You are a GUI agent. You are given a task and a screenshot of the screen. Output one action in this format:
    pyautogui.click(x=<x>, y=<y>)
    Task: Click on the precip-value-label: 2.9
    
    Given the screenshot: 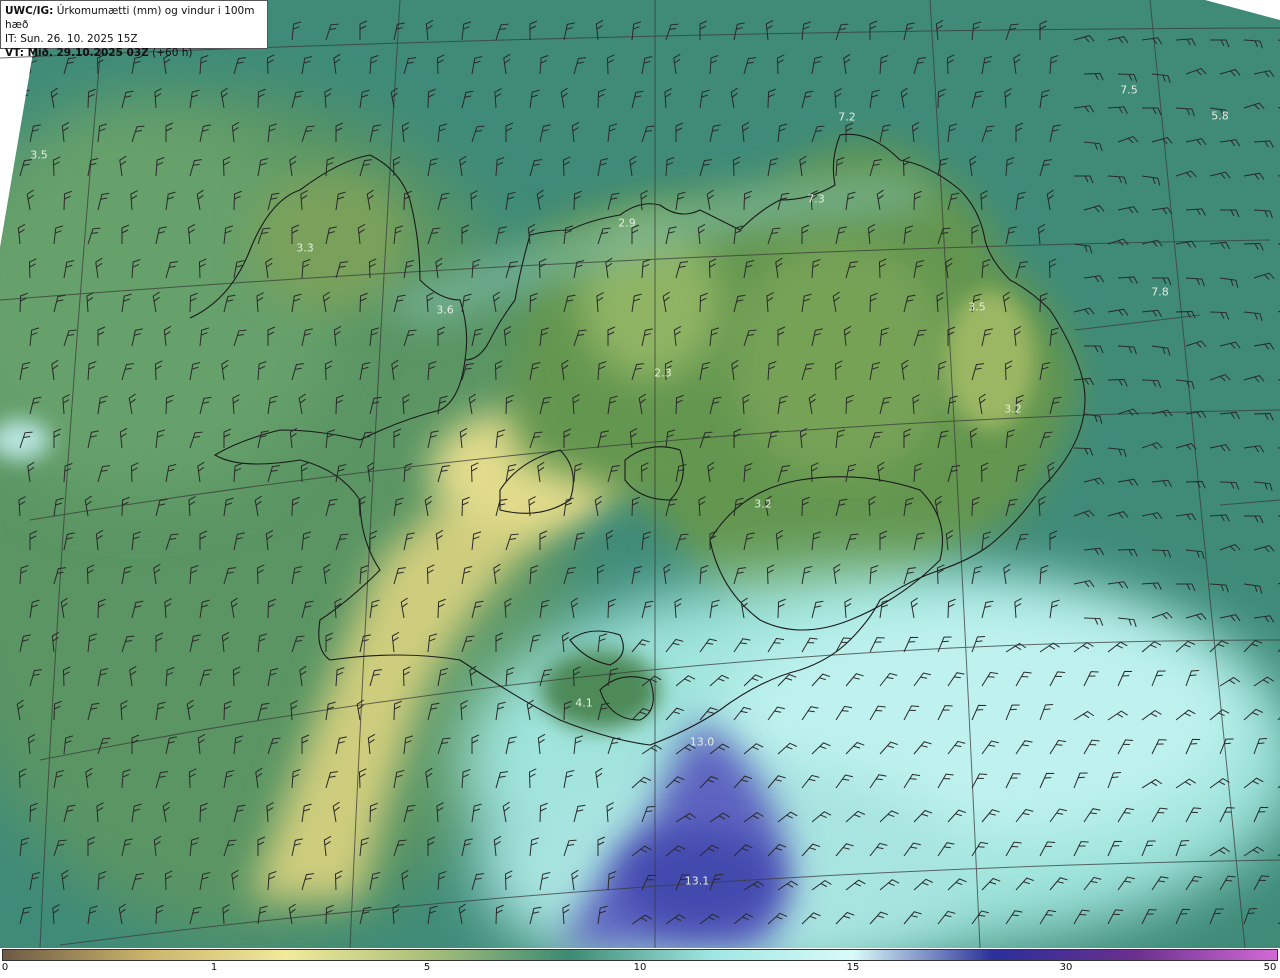 What is the action you would take?
    pyautogui.click(x=627, y=223)
    